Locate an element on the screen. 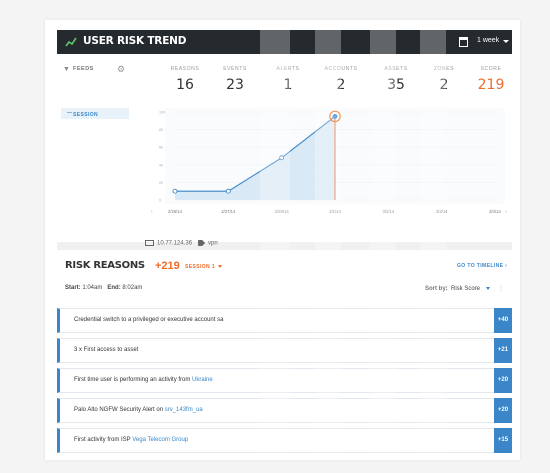 The height and width of the screenshot is (473, 550). session-label: — SESSION is located at coordinates (83, 114).